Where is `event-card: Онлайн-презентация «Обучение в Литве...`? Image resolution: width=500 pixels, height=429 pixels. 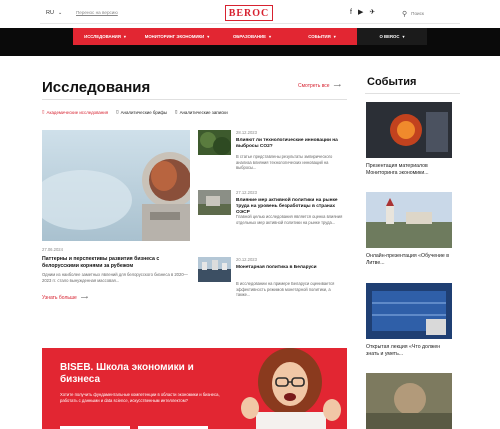
event-card: Онлайн-презентация «Обучение в Литве... is located at coordinates (409, 229).